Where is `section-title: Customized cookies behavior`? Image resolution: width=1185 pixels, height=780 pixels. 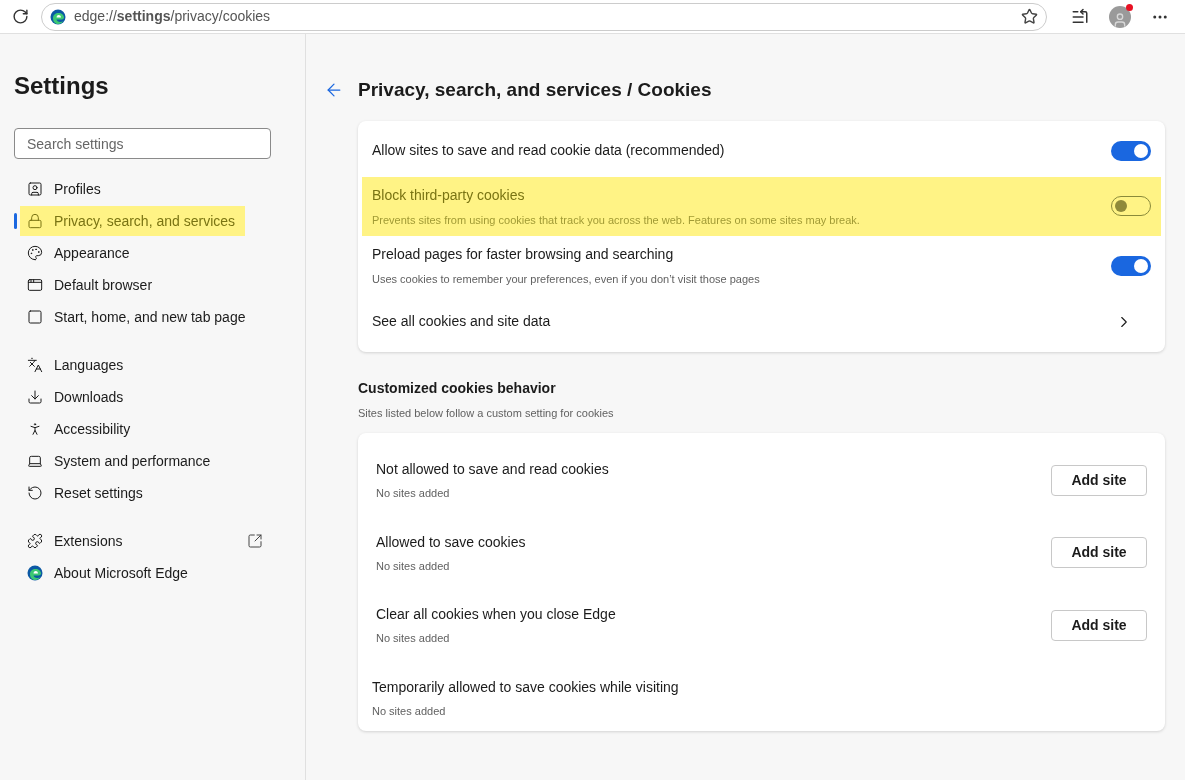 section-title: Customized cookies behavior is located at coordinates (457, 388).